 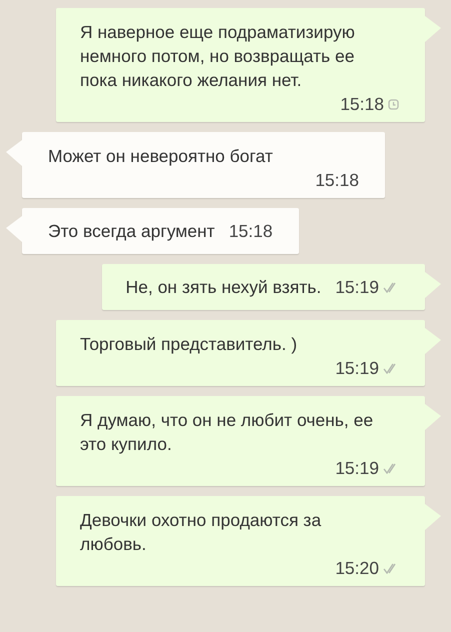 I want to click on message-text: Не, он зять нехуй взять., so click(x=224, y=287).